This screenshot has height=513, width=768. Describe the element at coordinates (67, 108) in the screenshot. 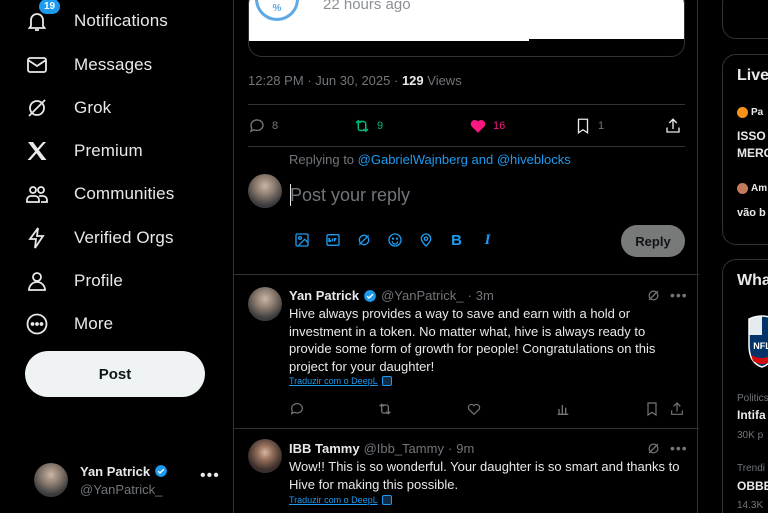

I see `nav-grok: Grok` at that location.